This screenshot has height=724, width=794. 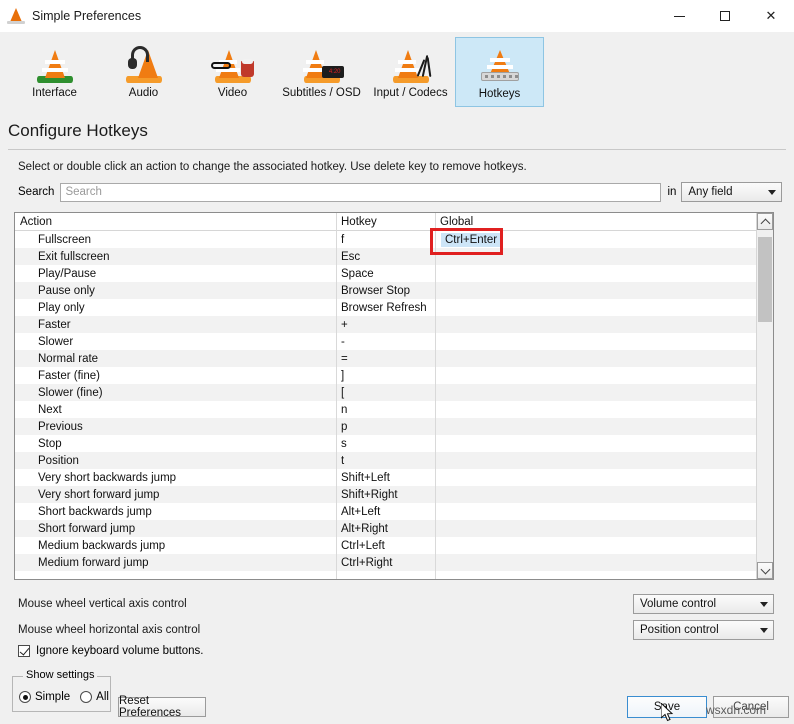 What do you see at coordinates (725, 16) in the screenshot?
I see `maximize-button` at bounding box center [725, 16].